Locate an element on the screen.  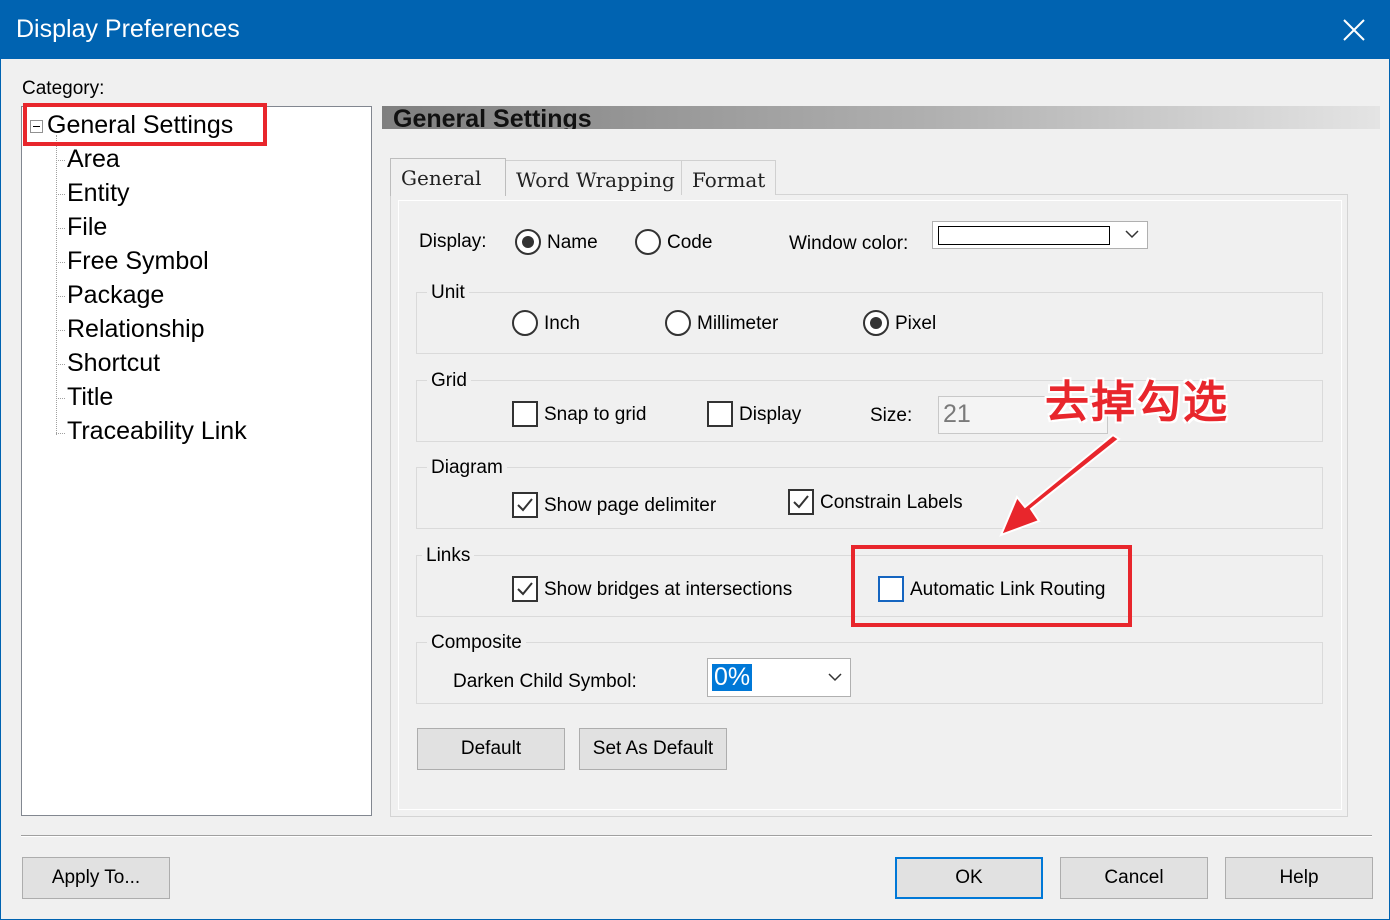
tree-item-traceability-link: Traceability Link is located at coordinates (157, 431).